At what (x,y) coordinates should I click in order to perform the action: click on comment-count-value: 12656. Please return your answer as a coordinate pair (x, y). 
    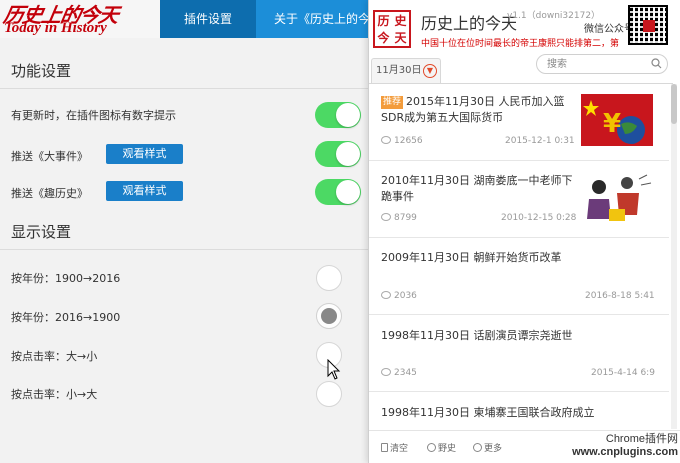
    Looking at the image, I should click on (408, 141).